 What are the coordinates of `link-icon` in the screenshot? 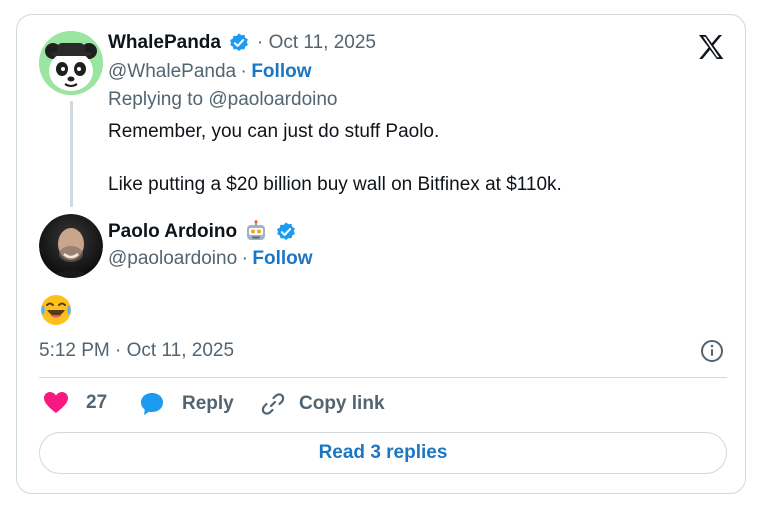 It's located at (273, 404).